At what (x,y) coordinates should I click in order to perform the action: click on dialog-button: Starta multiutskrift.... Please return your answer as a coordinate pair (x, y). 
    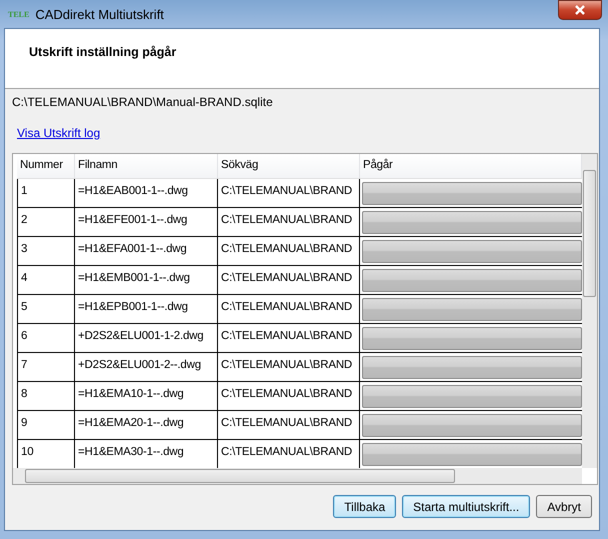
    Looking at the image, I should click on (466, 506).